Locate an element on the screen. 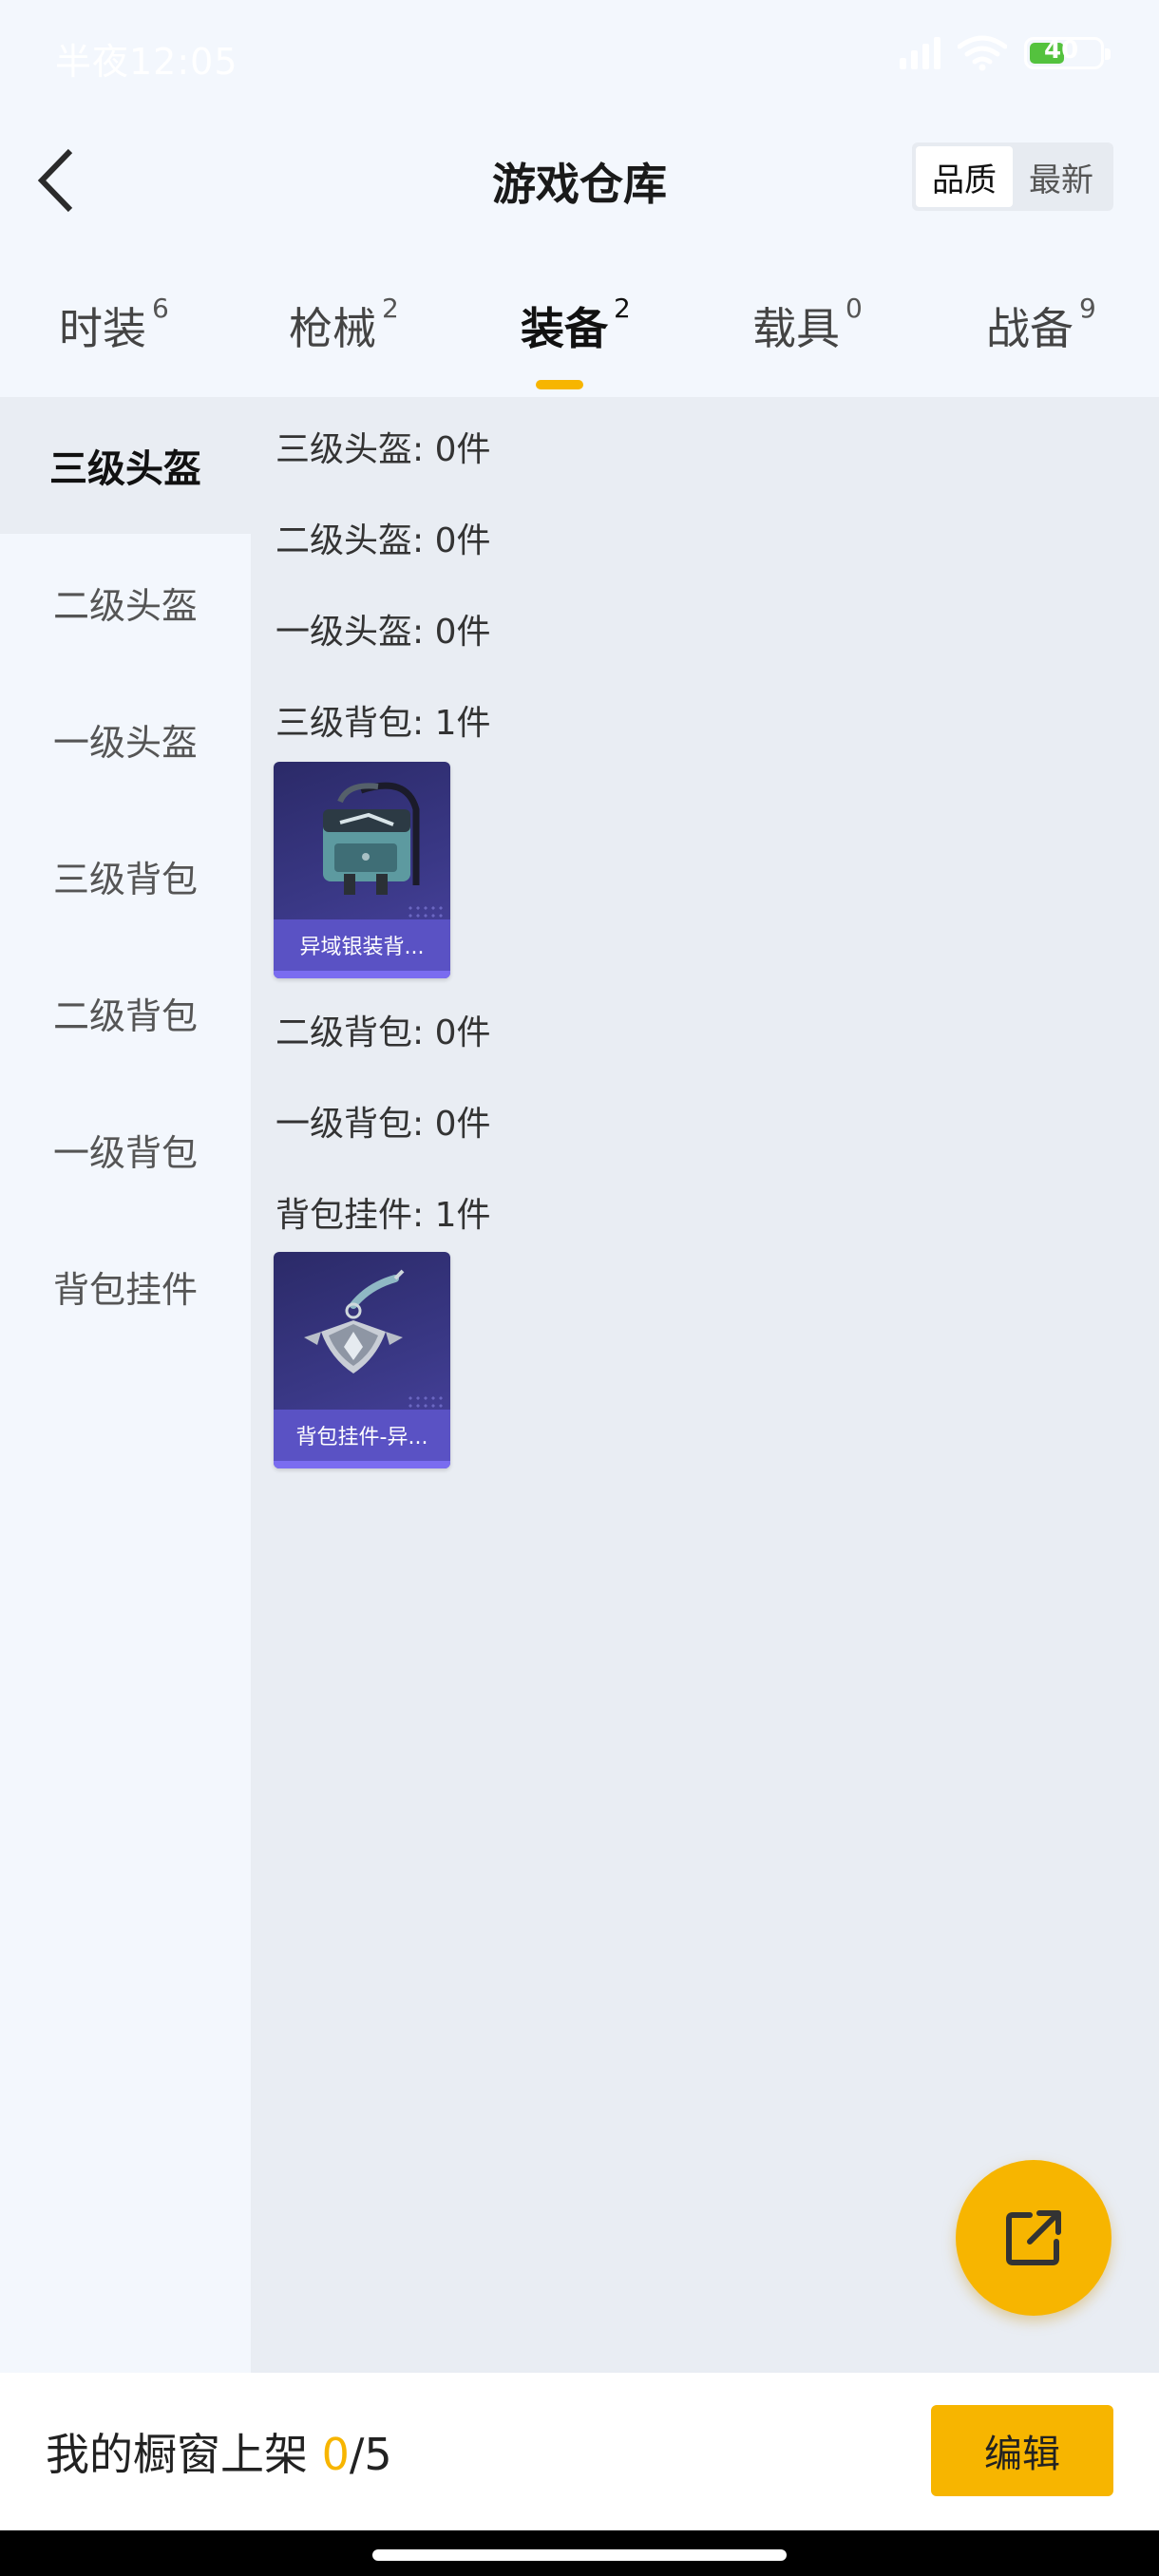  status-time: 半夜12:05 is located at coordinates (146, 62).